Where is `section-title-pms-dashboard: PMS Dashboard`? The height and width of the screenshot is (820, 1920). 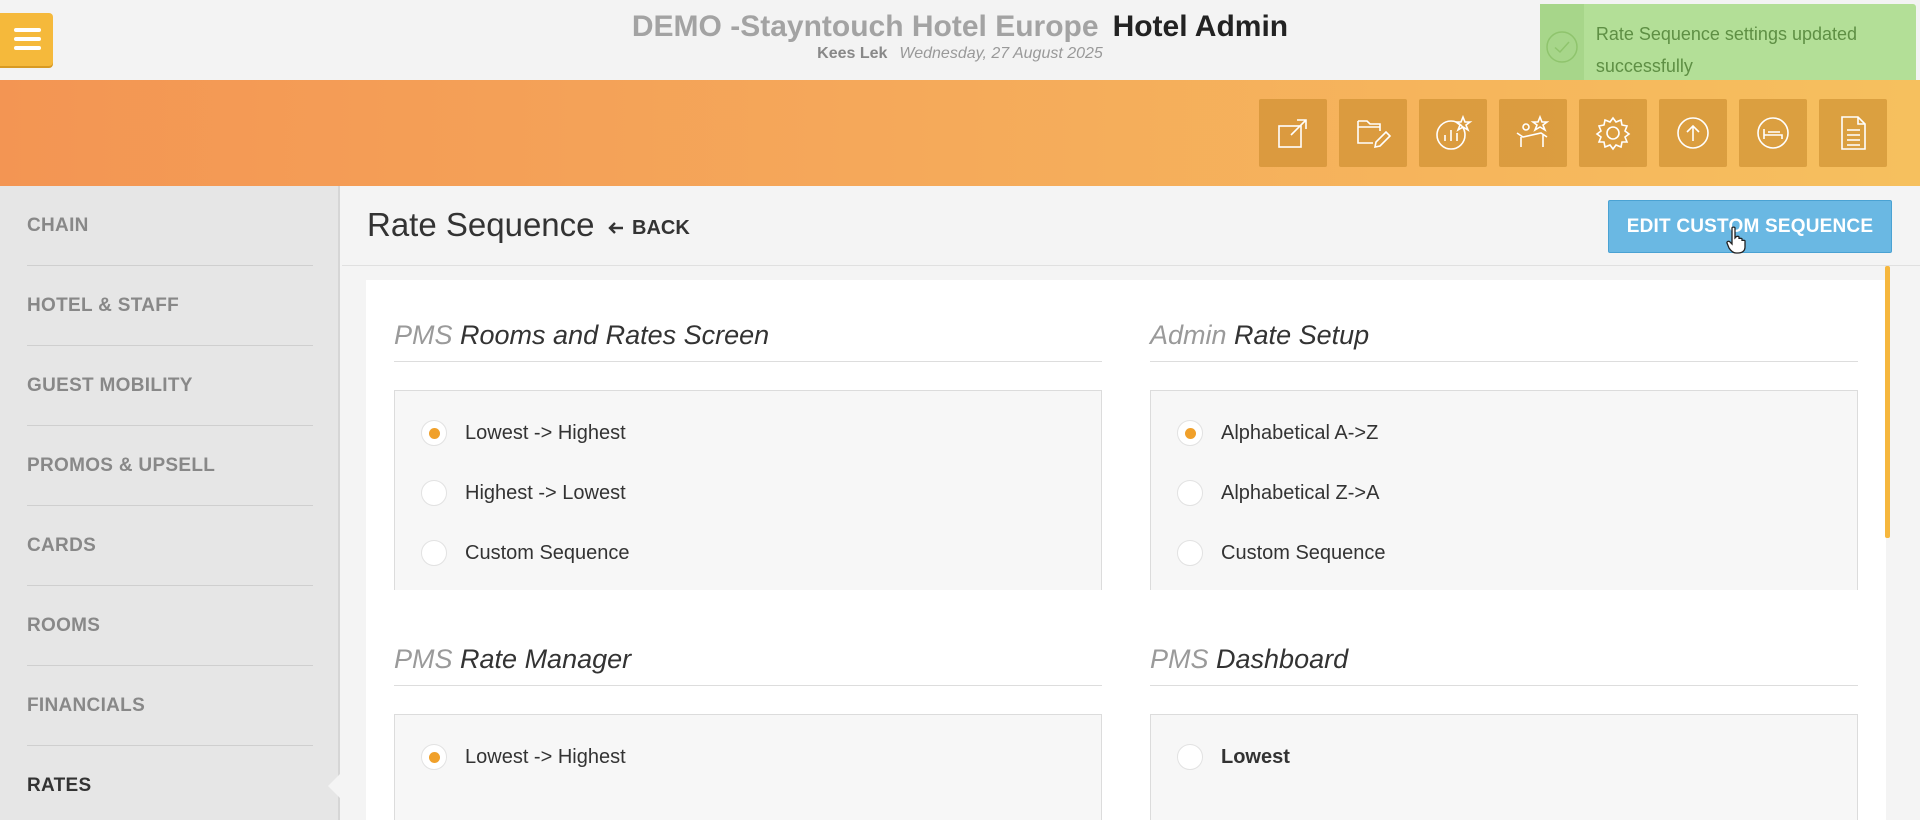
section-title-pms-dashboard: PMS Dashboard is located at coordinates (1504, 665).